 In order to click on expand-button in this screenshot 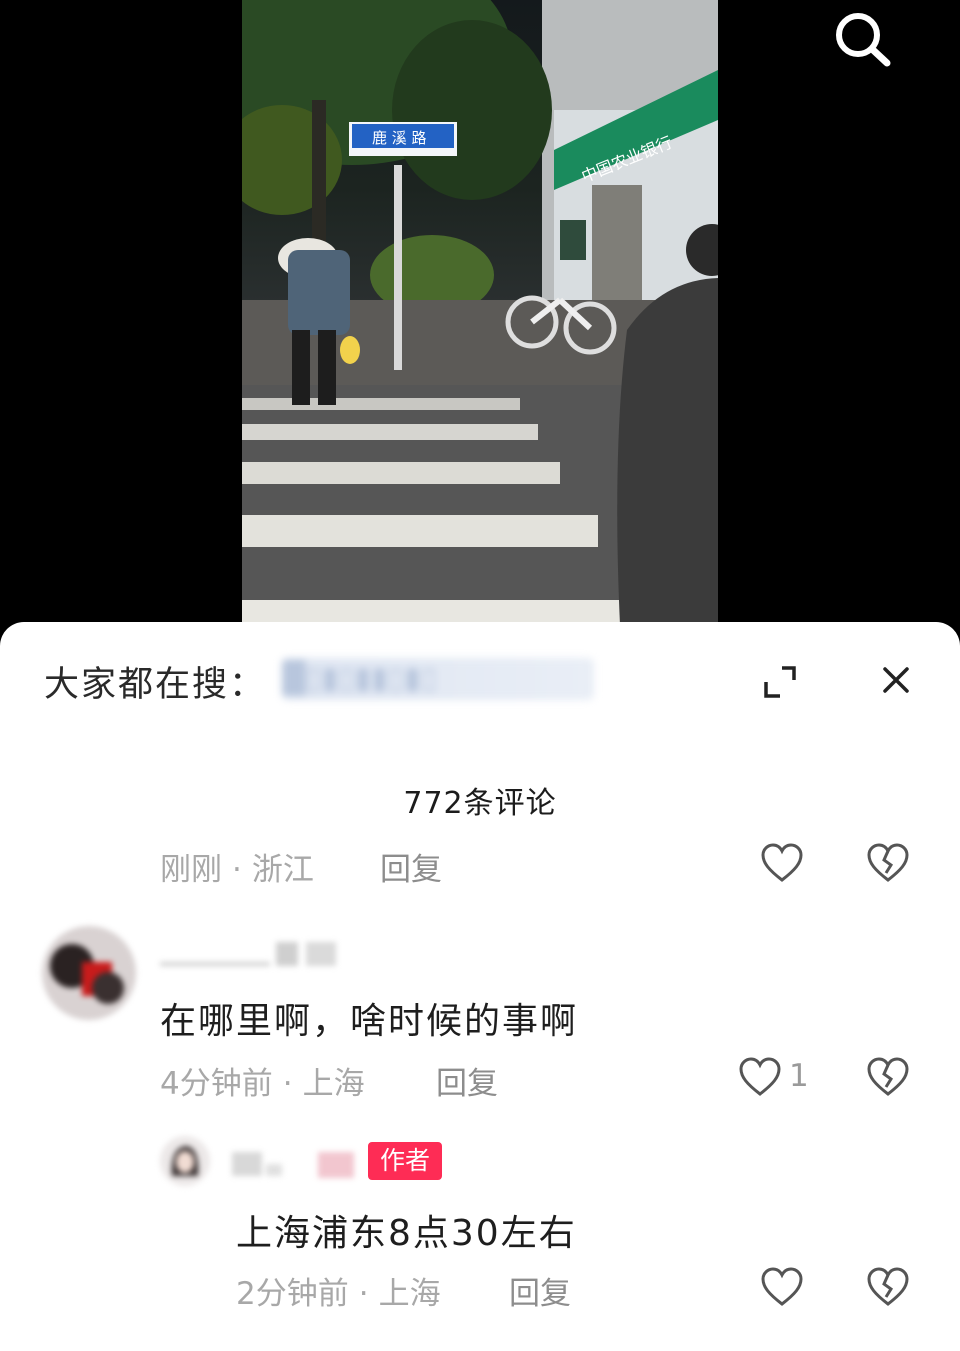, I will do `click(780, 682)`.